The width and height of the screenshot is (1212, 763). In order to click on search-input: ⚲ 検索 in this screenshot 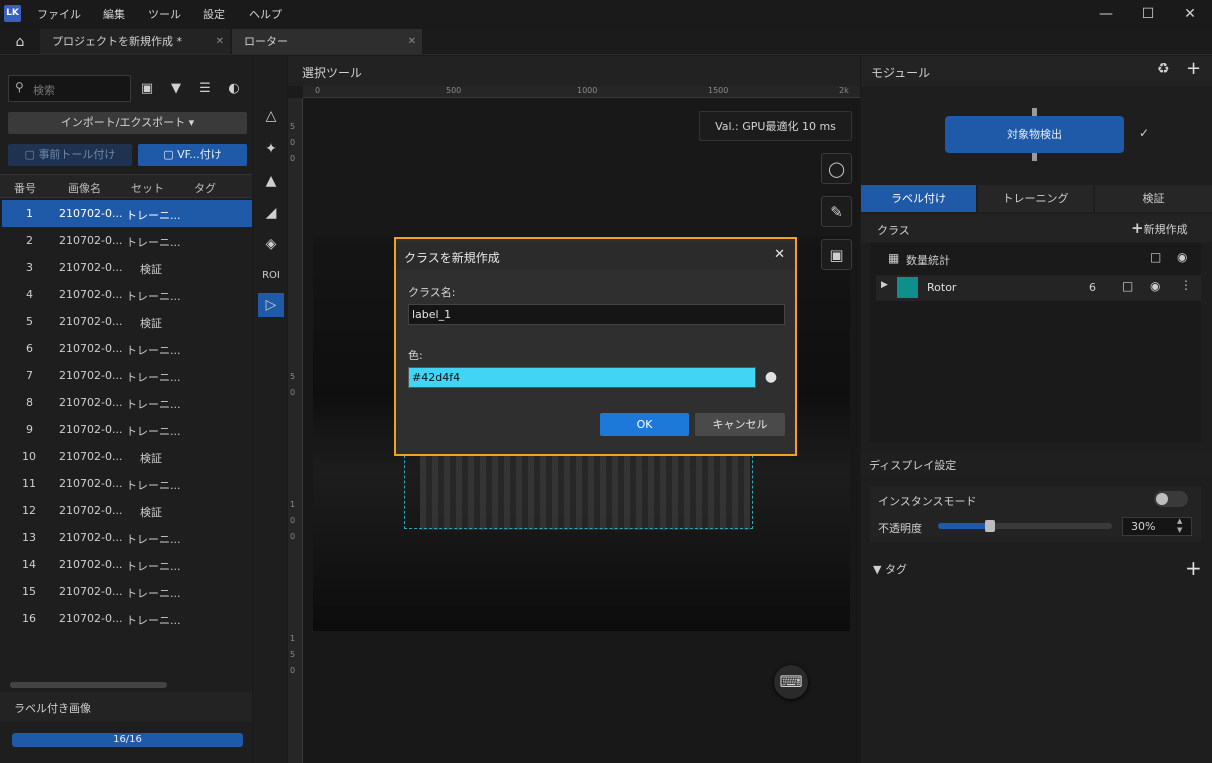, I will do `click(69, 88)`.